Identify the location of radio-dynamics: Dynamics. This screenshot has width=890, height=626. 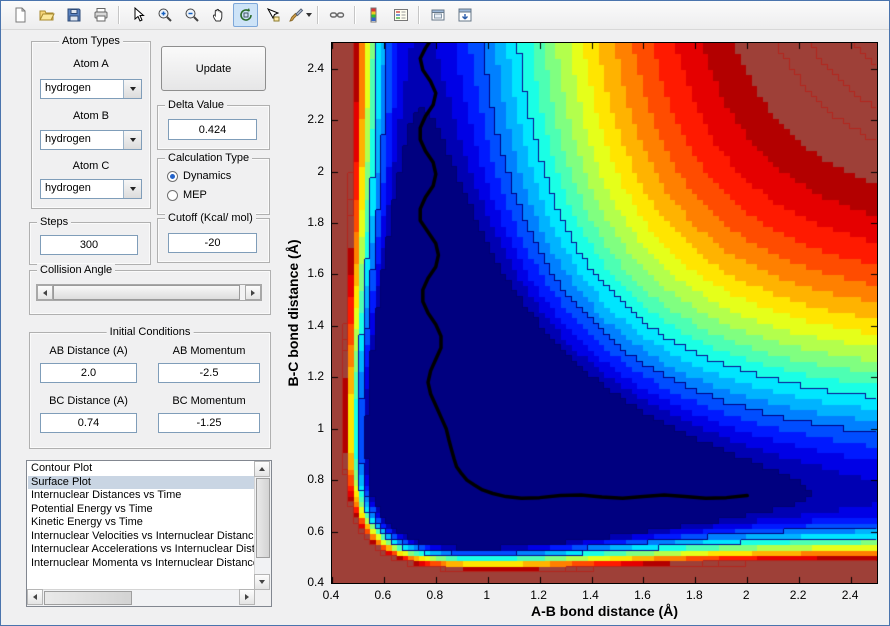
(199, 176).